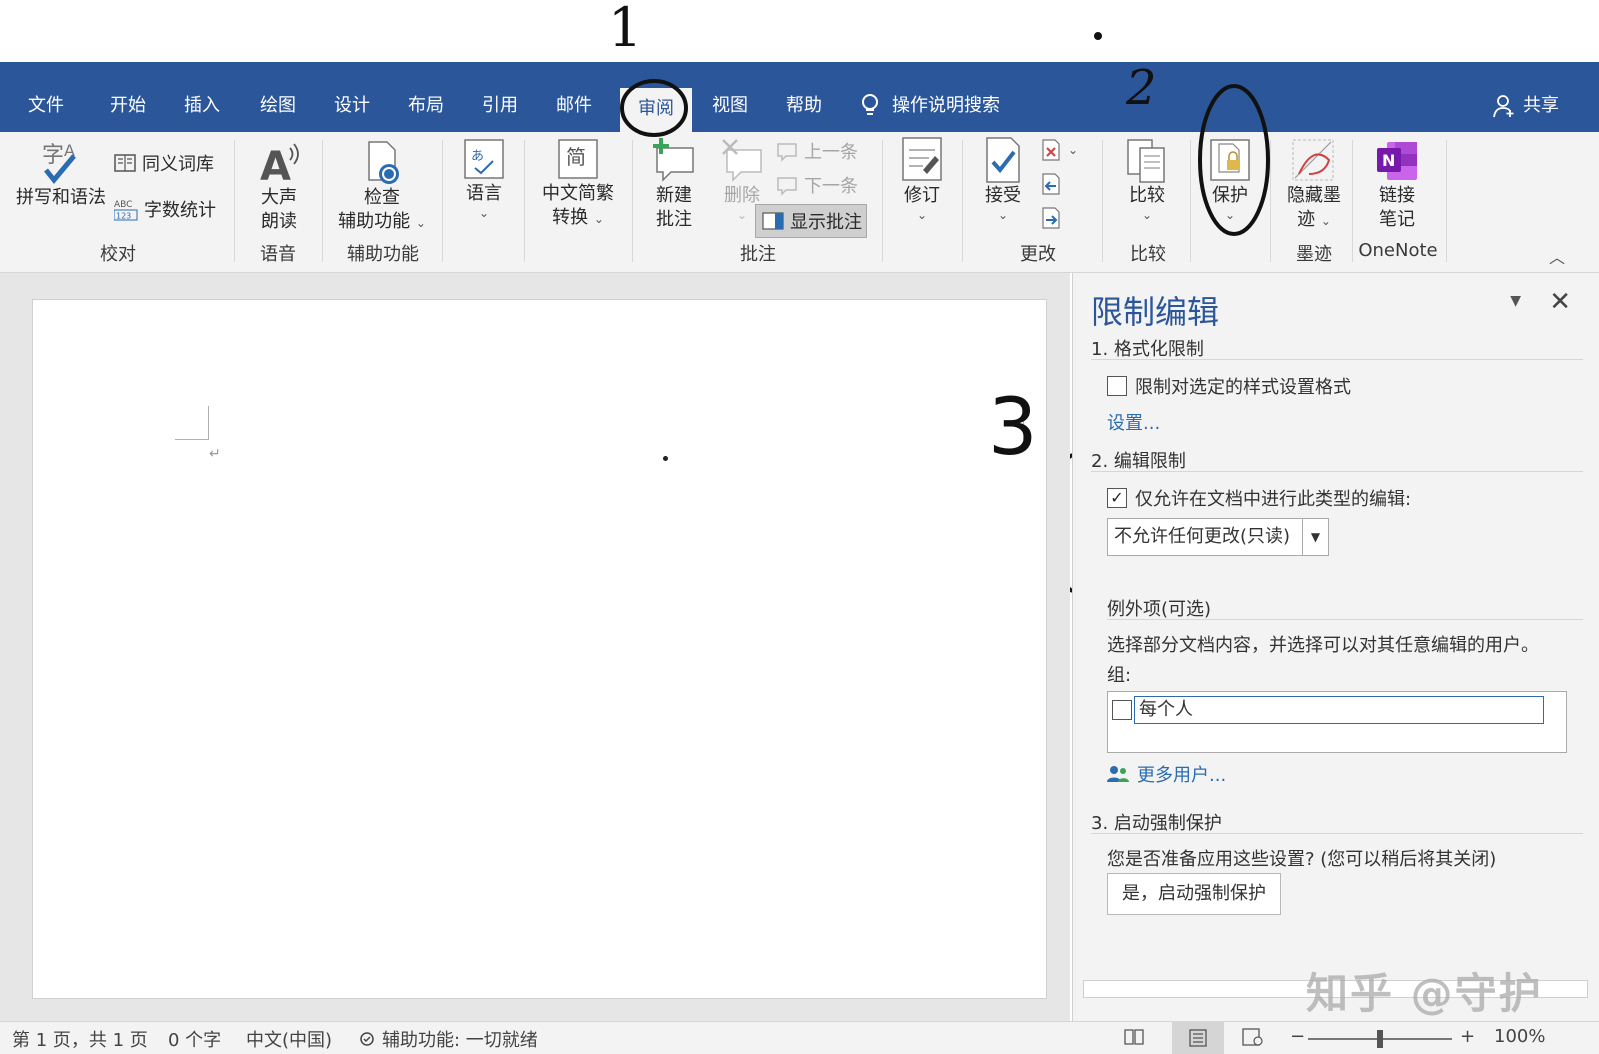 This screenshot has height=1054, width=1599. I want to click on enforce-description: 您是否准备应用这些设置? (您可以稍后将其关闭), so click(1302, 859).